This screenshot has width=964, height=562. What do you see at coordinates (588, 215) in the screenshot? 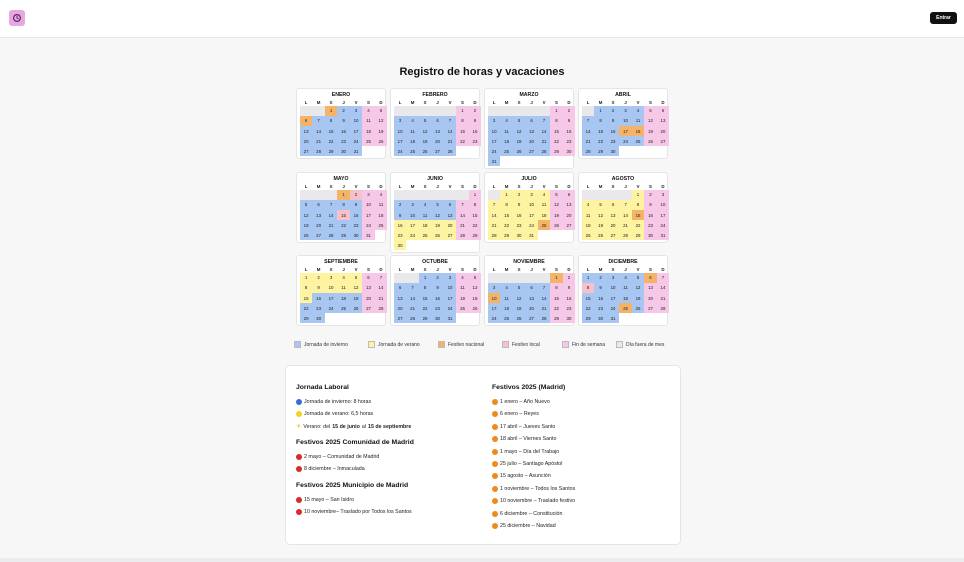
I see `day-cell: 11` at bounding box center [588, 215].